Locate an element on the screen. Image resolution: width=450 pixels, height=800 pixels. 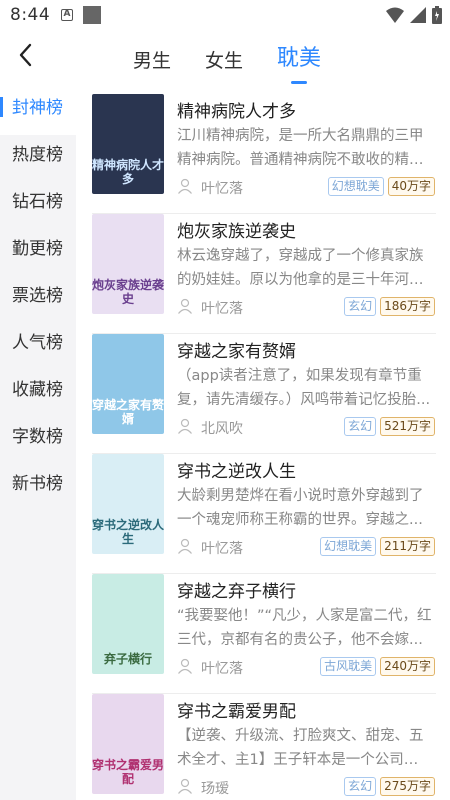
book-title: 穿越之家有赘婿 is located at coordinates (236, 352).